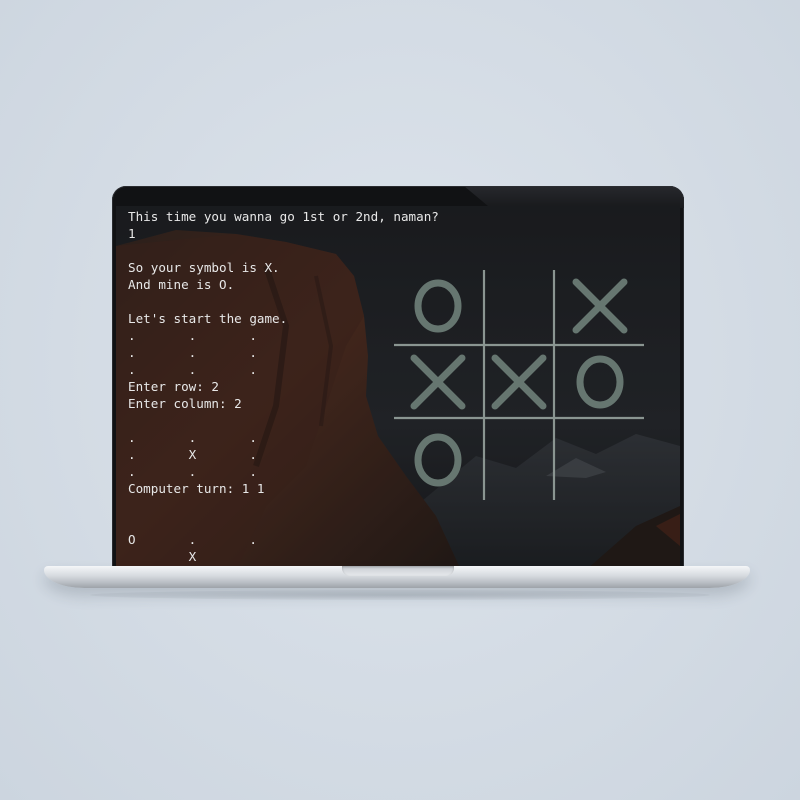  Describe the element at coordinates (400, 595) in the screenshot. I see `laptop-shadow` at that location.